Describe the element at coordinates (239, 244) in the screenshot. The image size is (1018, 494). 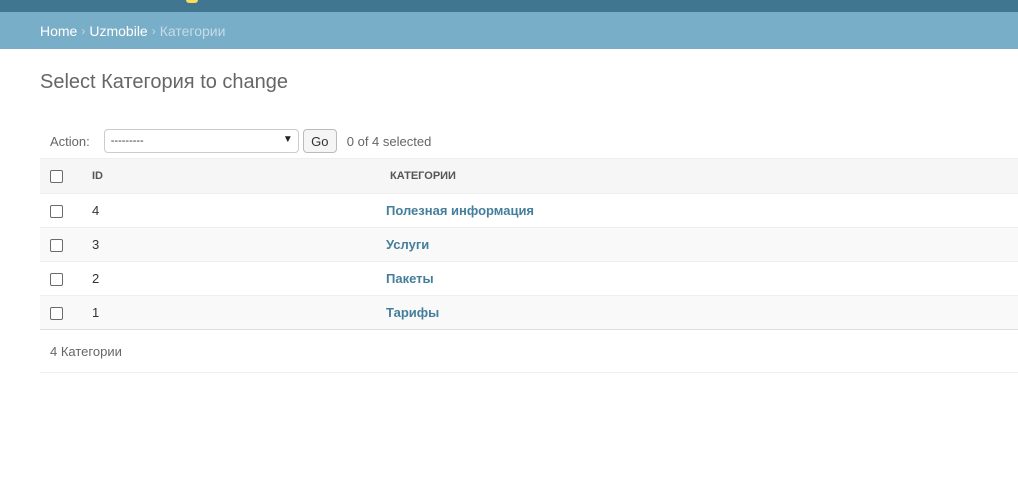
I see `row-id: 3` at that location.